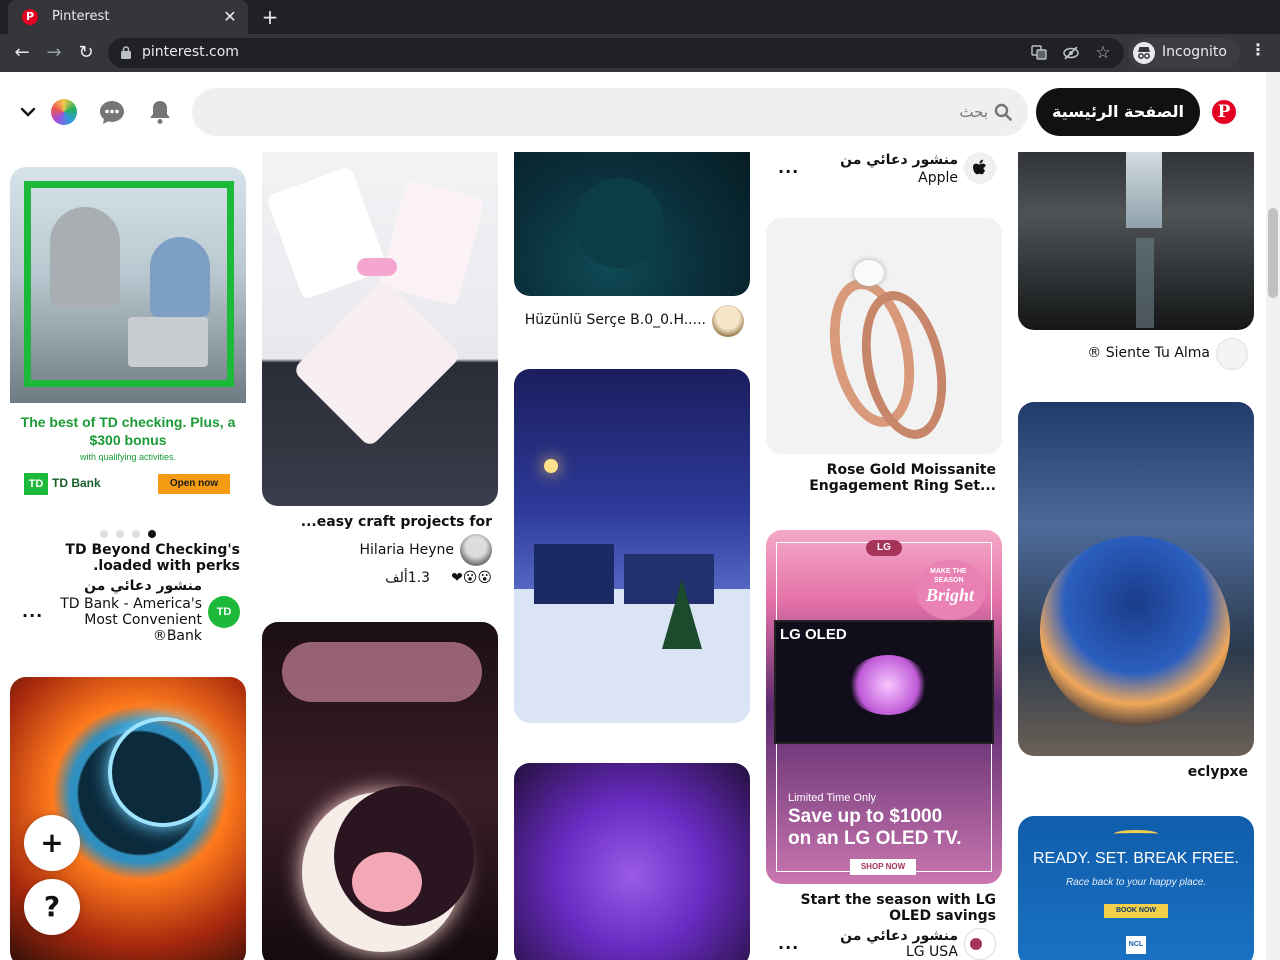 The height and width of the screenshot is (960, 1280). Describe the element at coordinates (407, 578) in the screenshot. I see `craft-reaction-count: 1.3ألف` at that location.